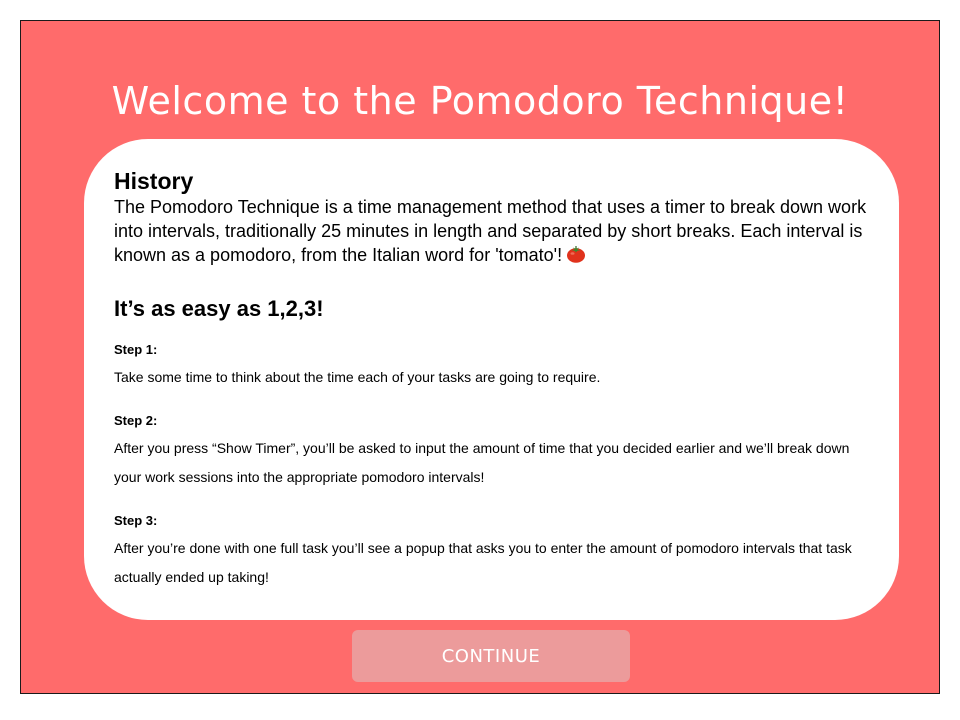  Describe the element at coordinates (136, 420) in the screenshot. I see `step-2-label: Step 2:` at that location.